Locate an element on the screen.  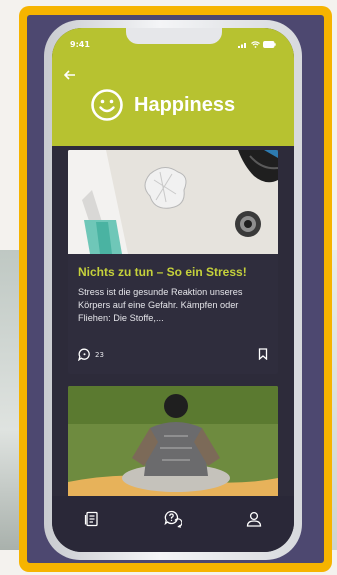
nav-item-articles is located at coordinates (92, 521).